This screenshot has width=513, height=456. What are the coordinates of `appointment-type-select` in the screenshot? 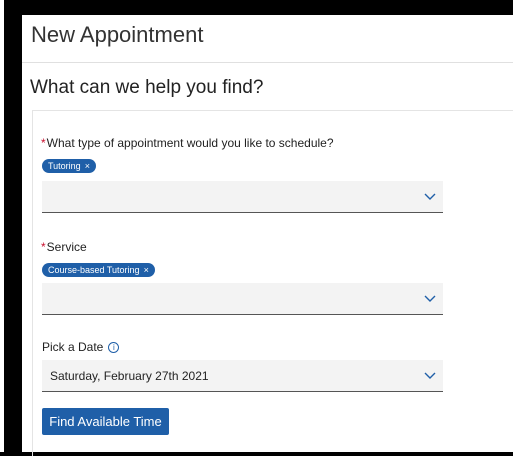 It's located at (242, 197).